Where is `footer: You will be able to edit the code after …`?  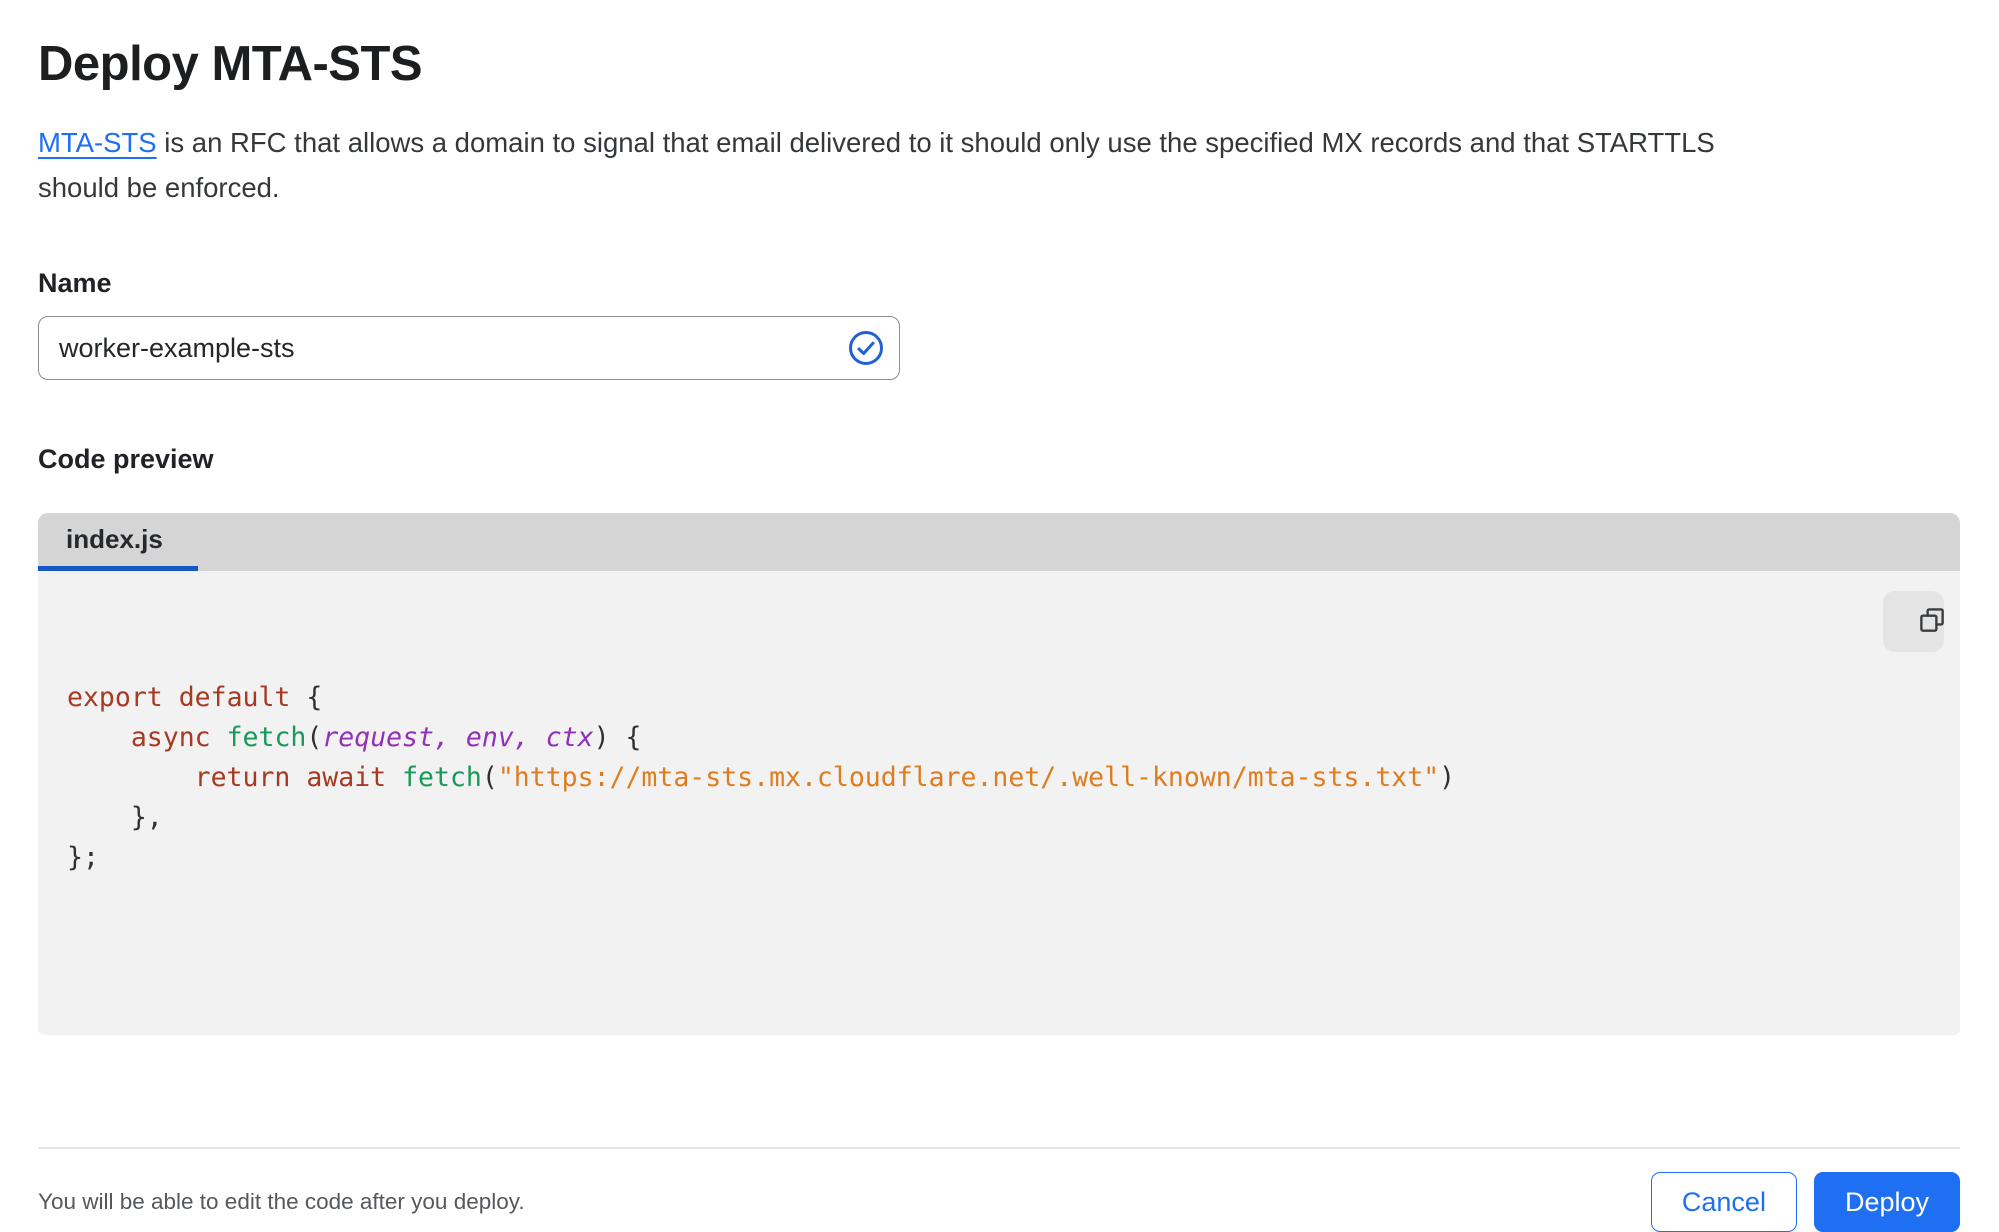
footer: You will be able to edit the code after … is located at coordinates (999, 1202).